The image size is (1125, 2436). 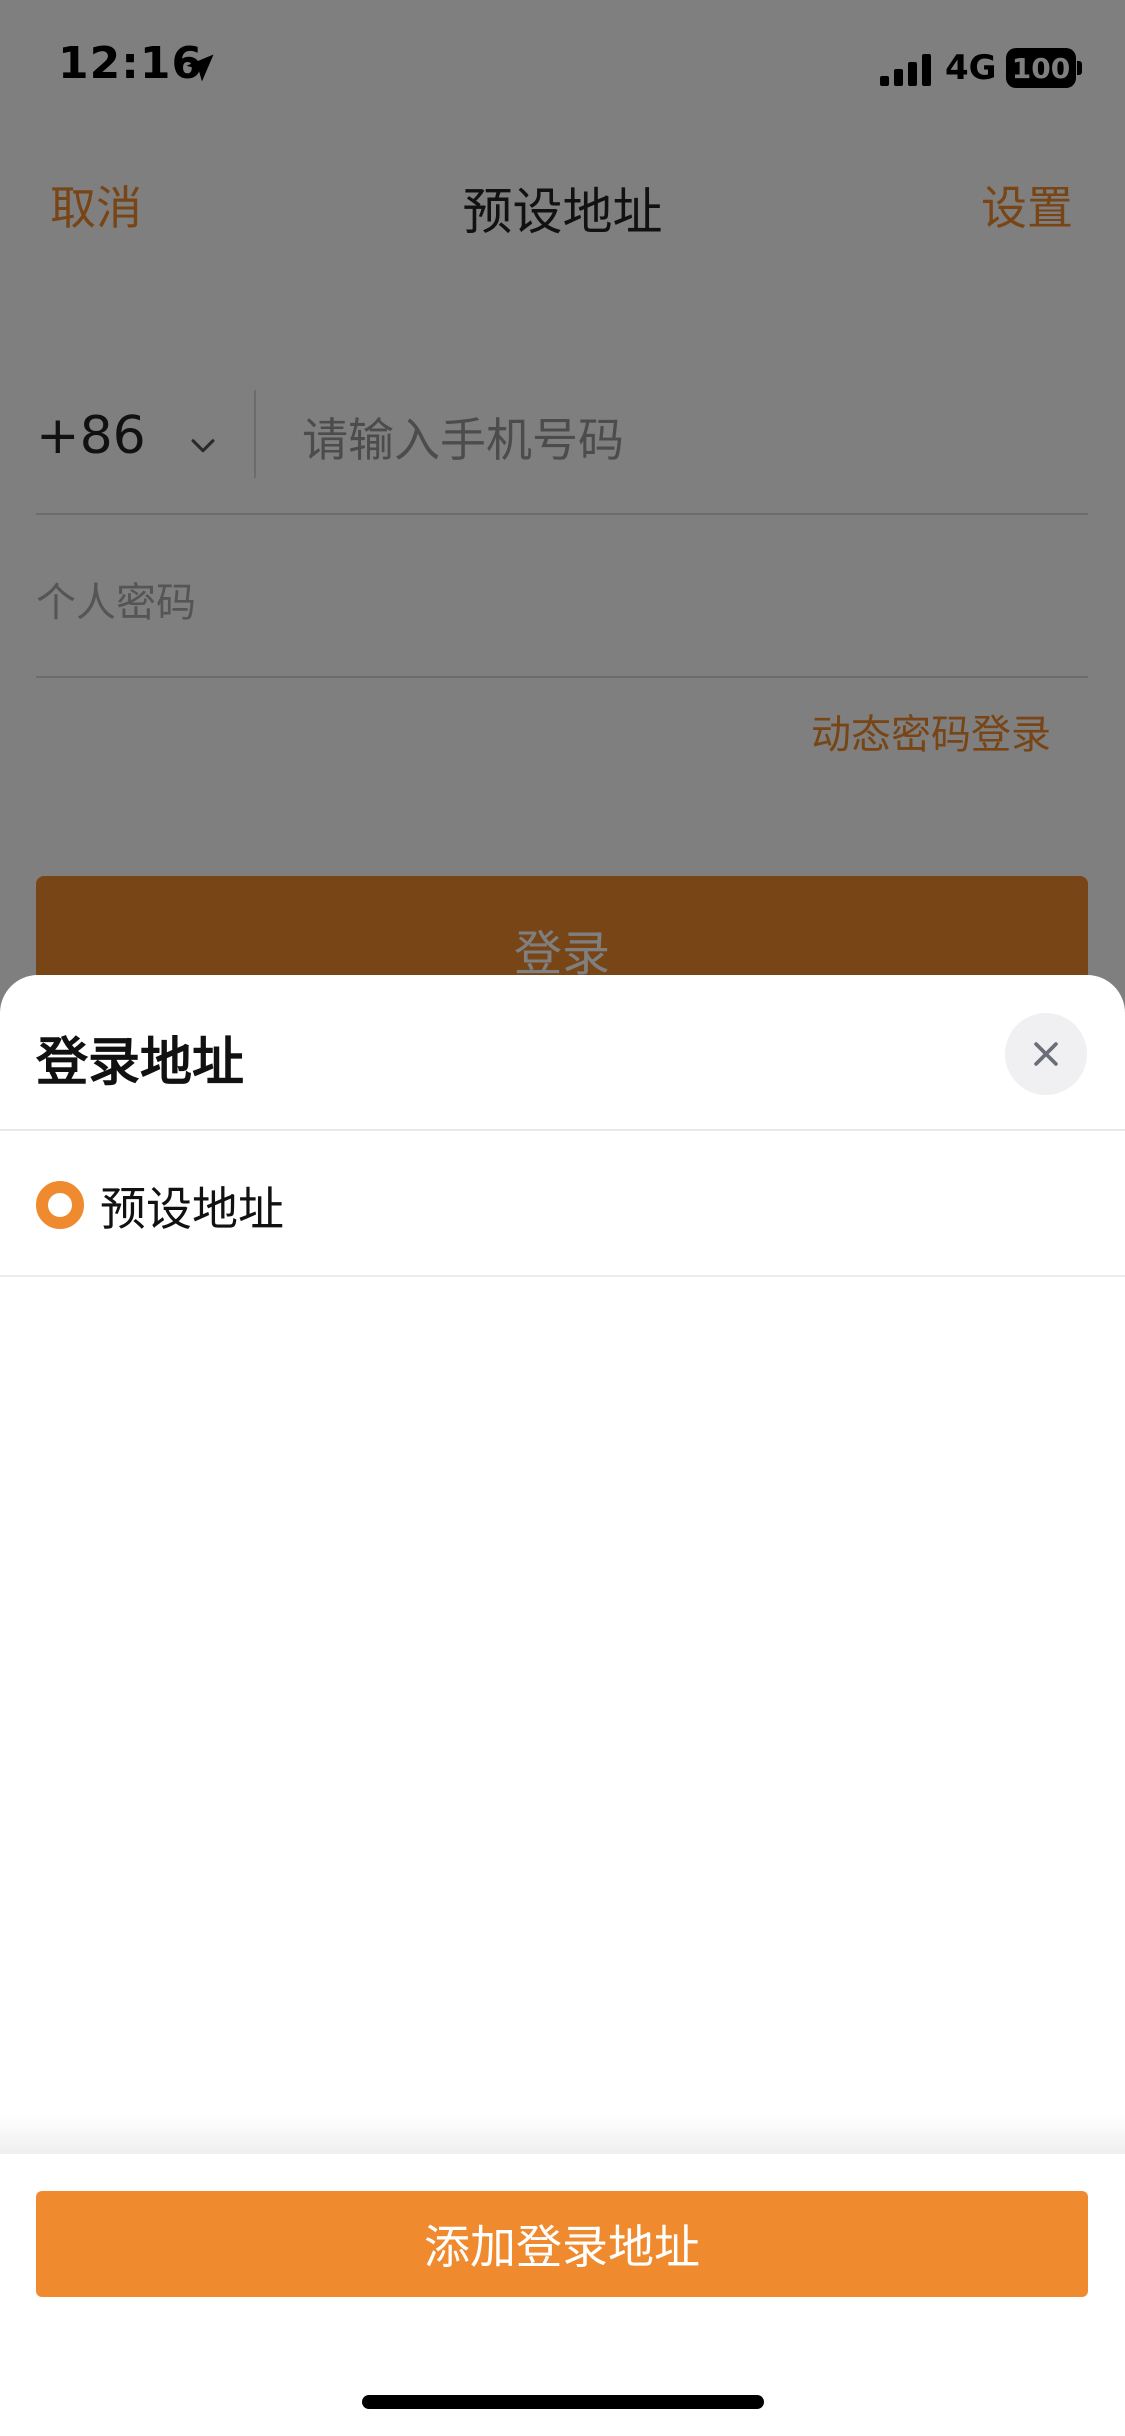 What do you see at coordinates (140, 1063) in the screenshot?
I see `sheet-title: 登录地址` at bounding box center [140, 1063].